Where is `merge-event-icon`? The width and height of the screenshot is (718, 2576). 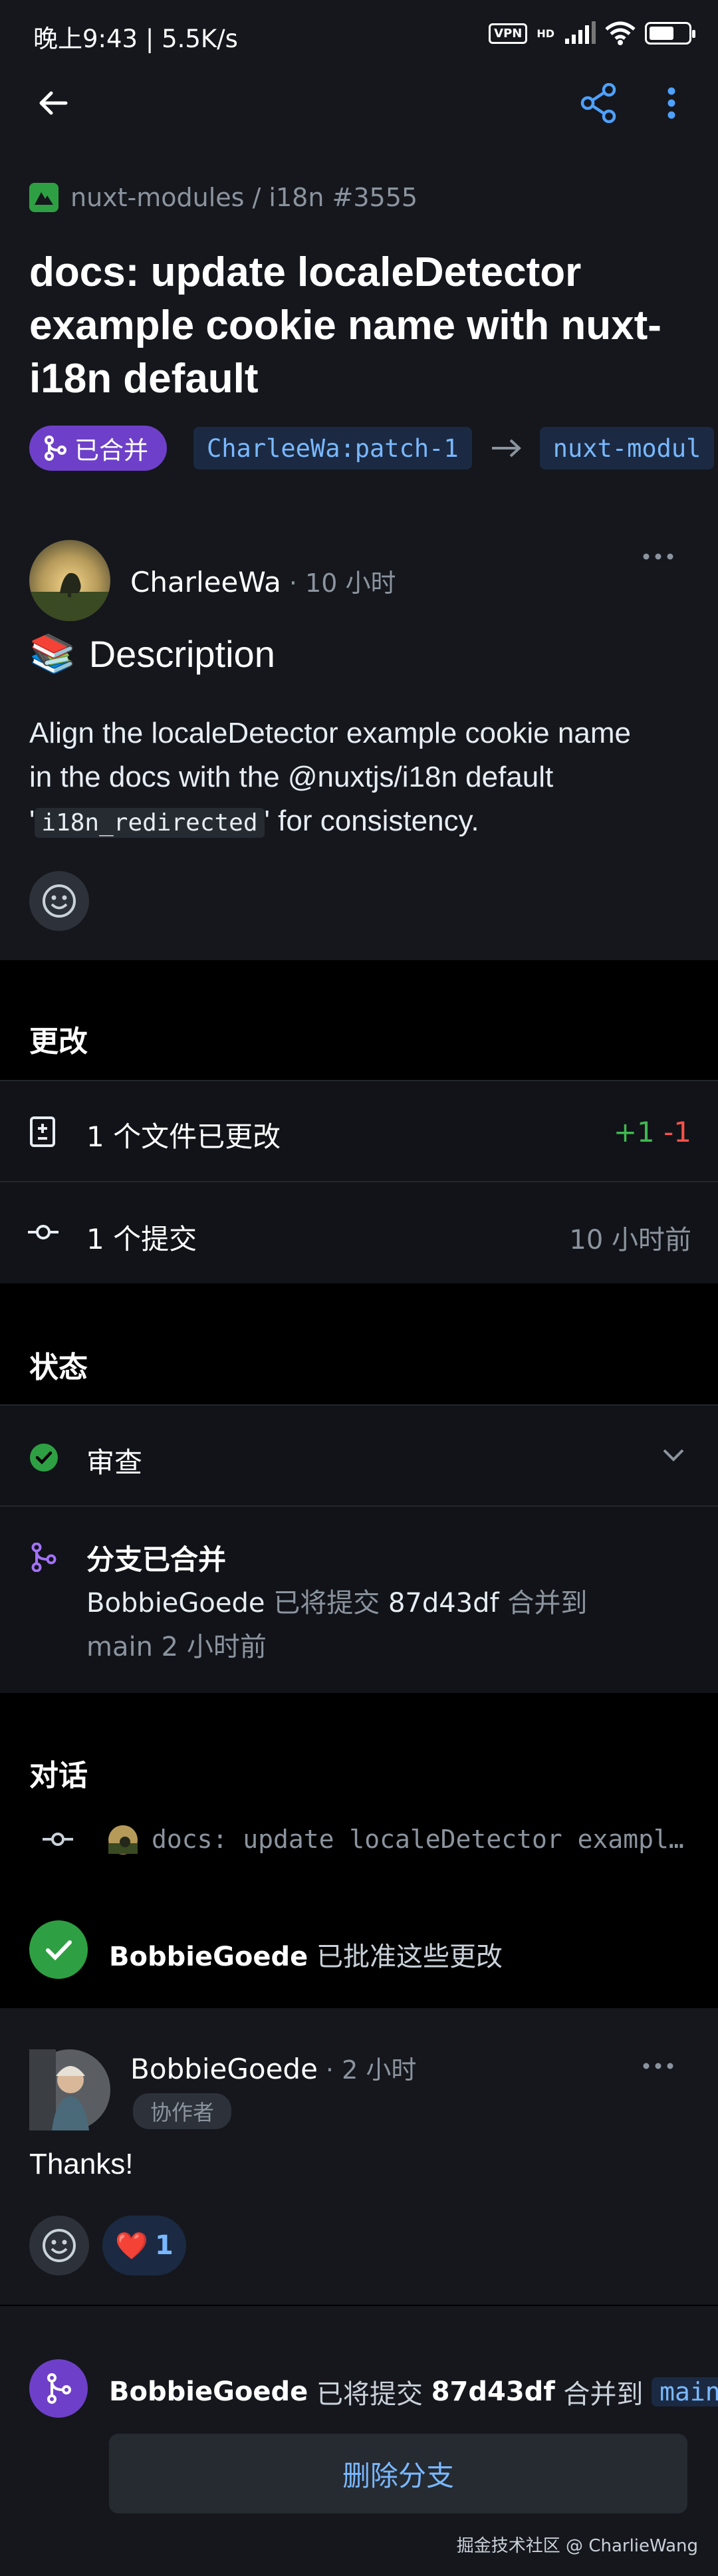 merge-event-icon is located at coordinates (59, 2388).